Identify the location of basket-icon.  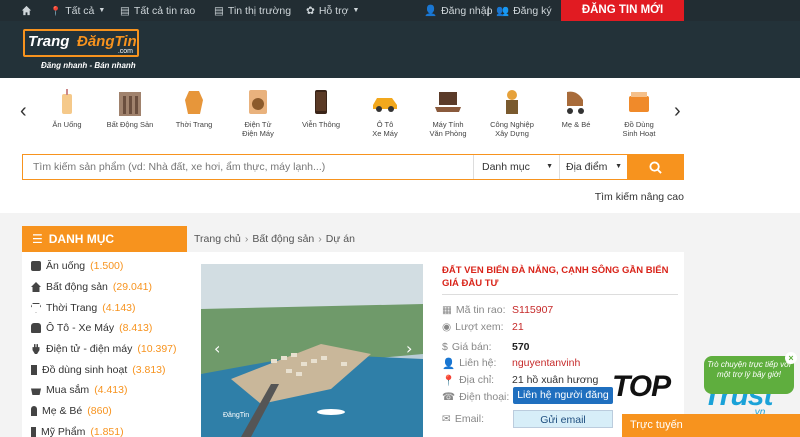
(36, 392).